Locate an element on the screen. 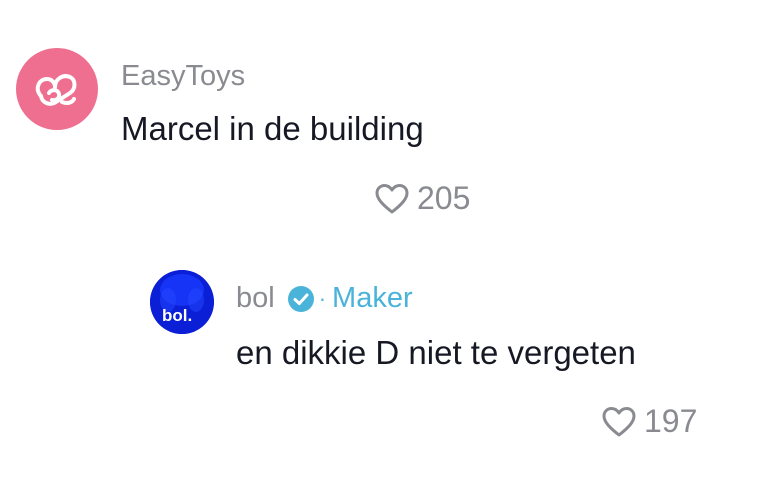 The height and width of the screenshot is (477, 760). comment-text: Marcel in de building is located at coordinates (272, 128).